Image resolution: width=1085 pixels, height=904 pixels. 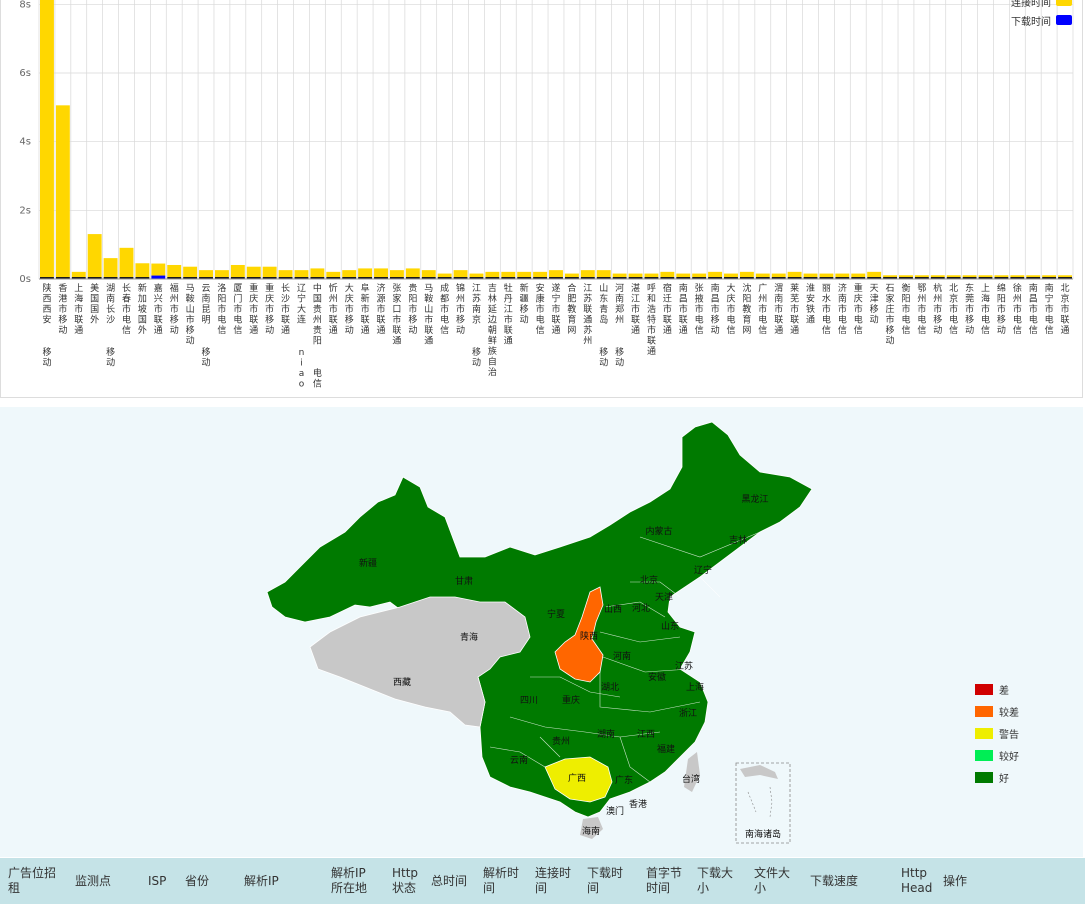 What do you see at coordinates (221, 309) in the screenshot?
I see `x-tick-label: 洛阳市电信` at bounding box center [221, 309].